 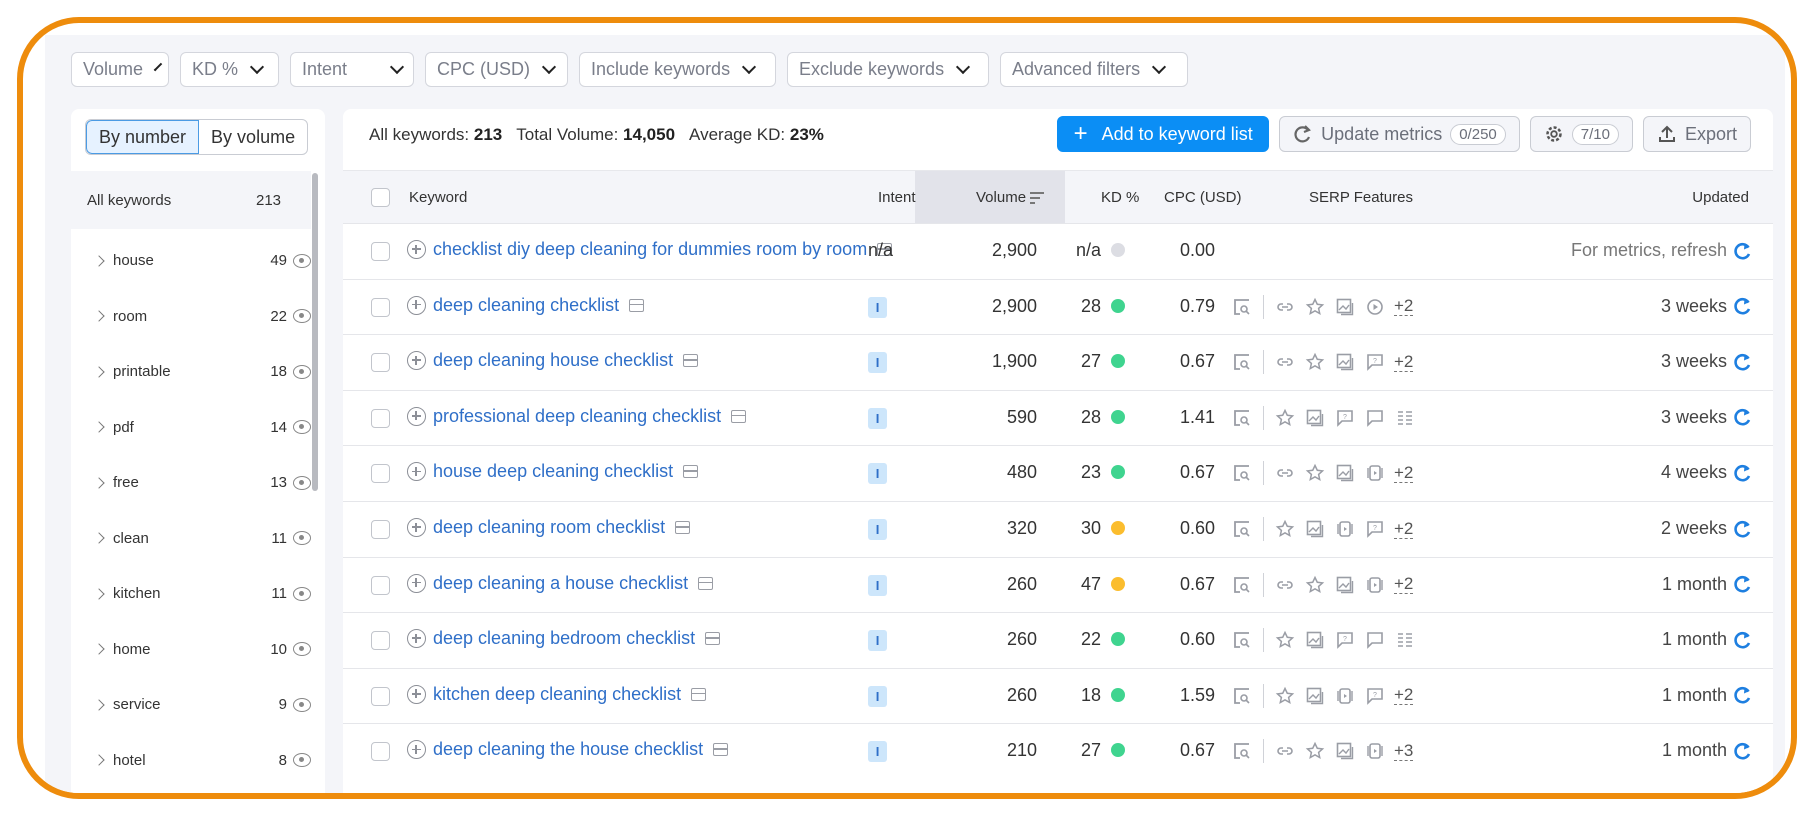 I want to click on all-keywords-group: All keywords 213, so click(x=191, y=200).